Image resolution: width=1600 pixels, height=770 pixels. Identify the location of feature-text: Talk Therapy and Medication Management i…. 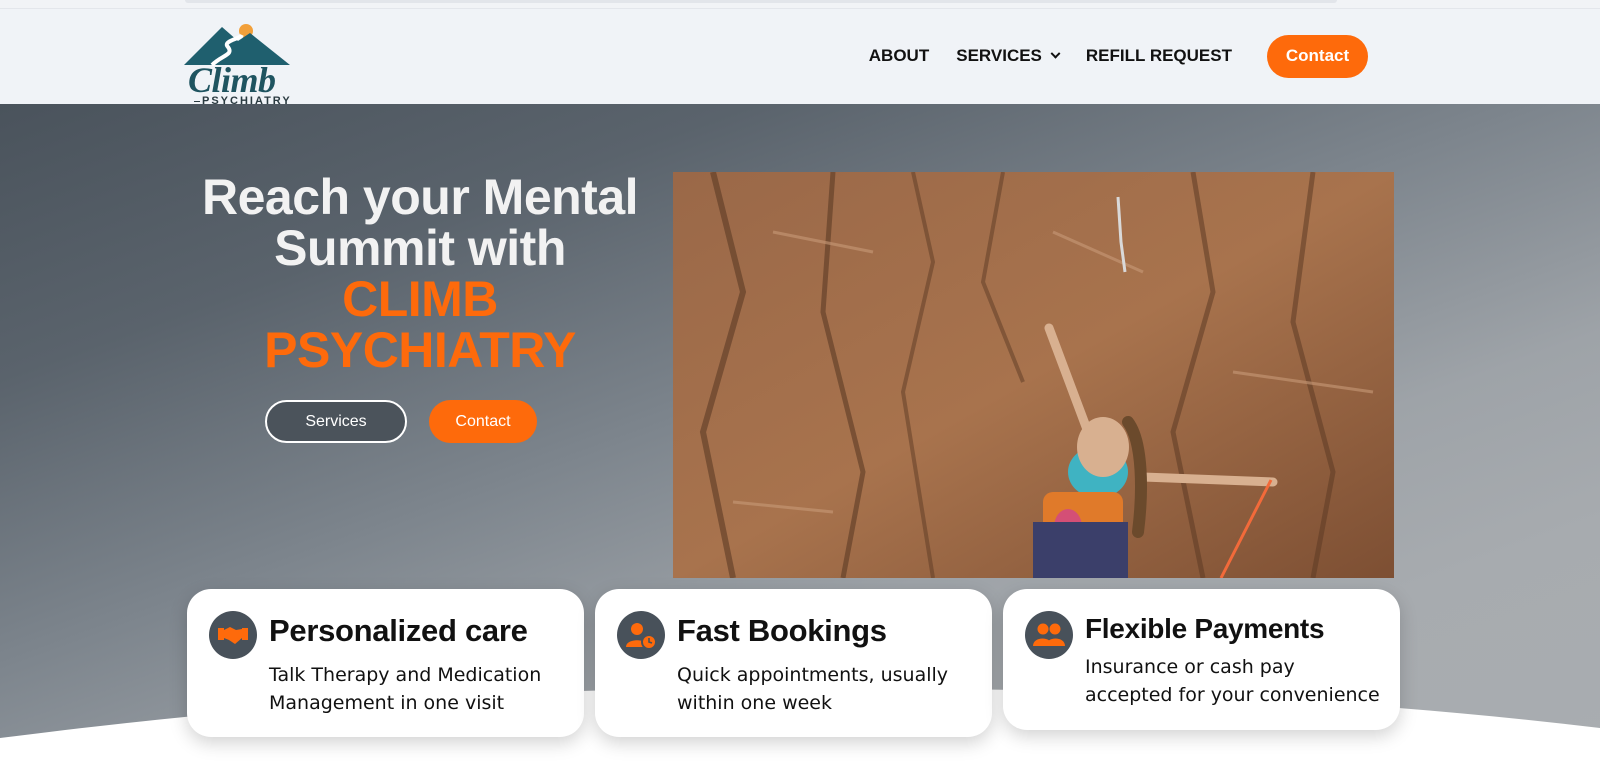
(405, 689).